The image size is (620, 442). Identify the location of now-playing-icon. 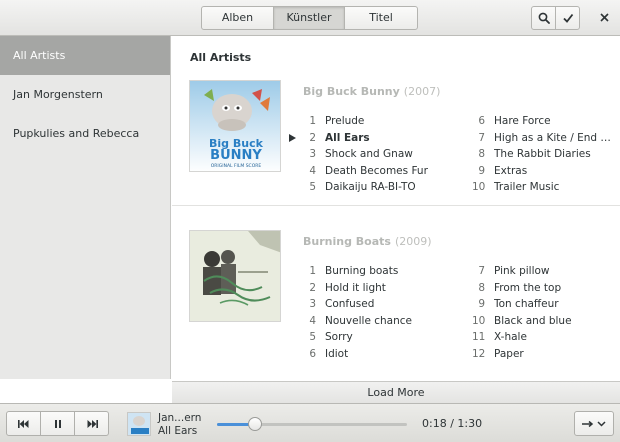
(292, 137).